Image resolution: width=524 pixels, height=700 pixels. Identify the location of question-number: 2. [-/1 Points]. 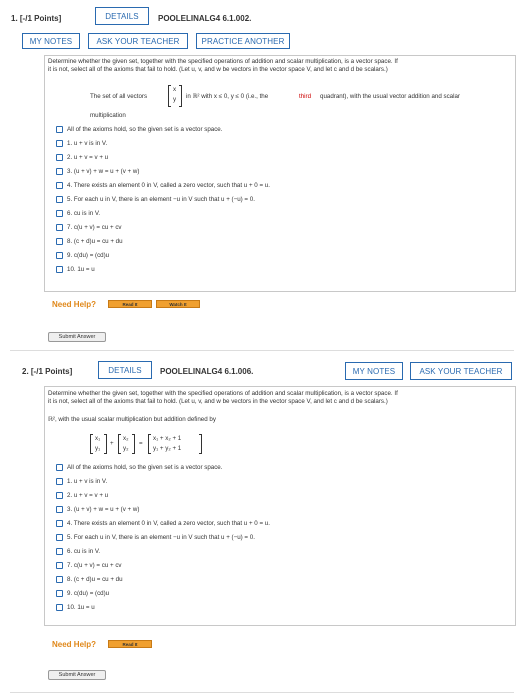
(47, 371).